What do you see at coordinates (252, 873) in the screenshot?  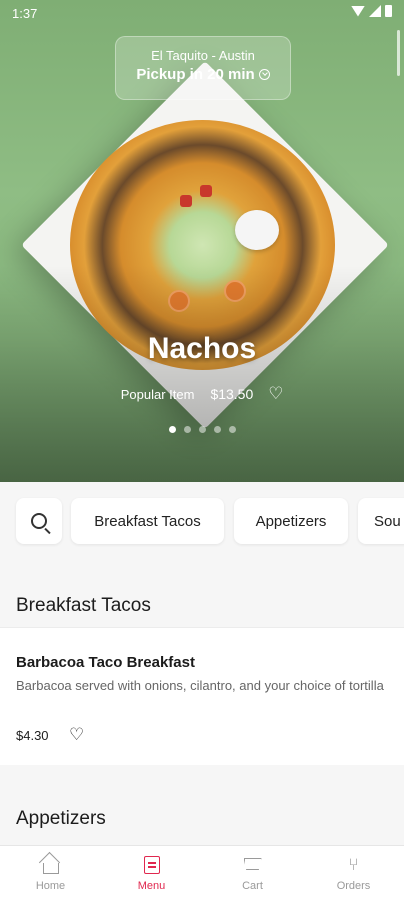 I see `nav-cart: Cart` at bounding box center [252, 873].